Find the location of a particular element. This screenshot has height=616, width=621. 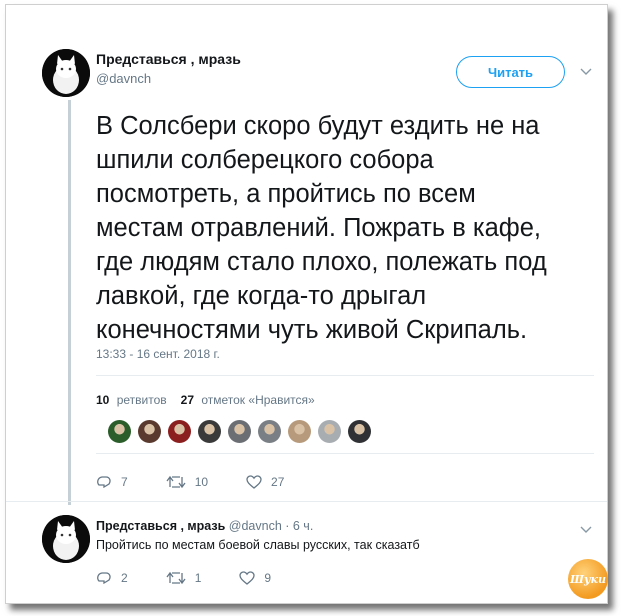

reply-actions: 2 1 9 is located at coordinates (202, 578).